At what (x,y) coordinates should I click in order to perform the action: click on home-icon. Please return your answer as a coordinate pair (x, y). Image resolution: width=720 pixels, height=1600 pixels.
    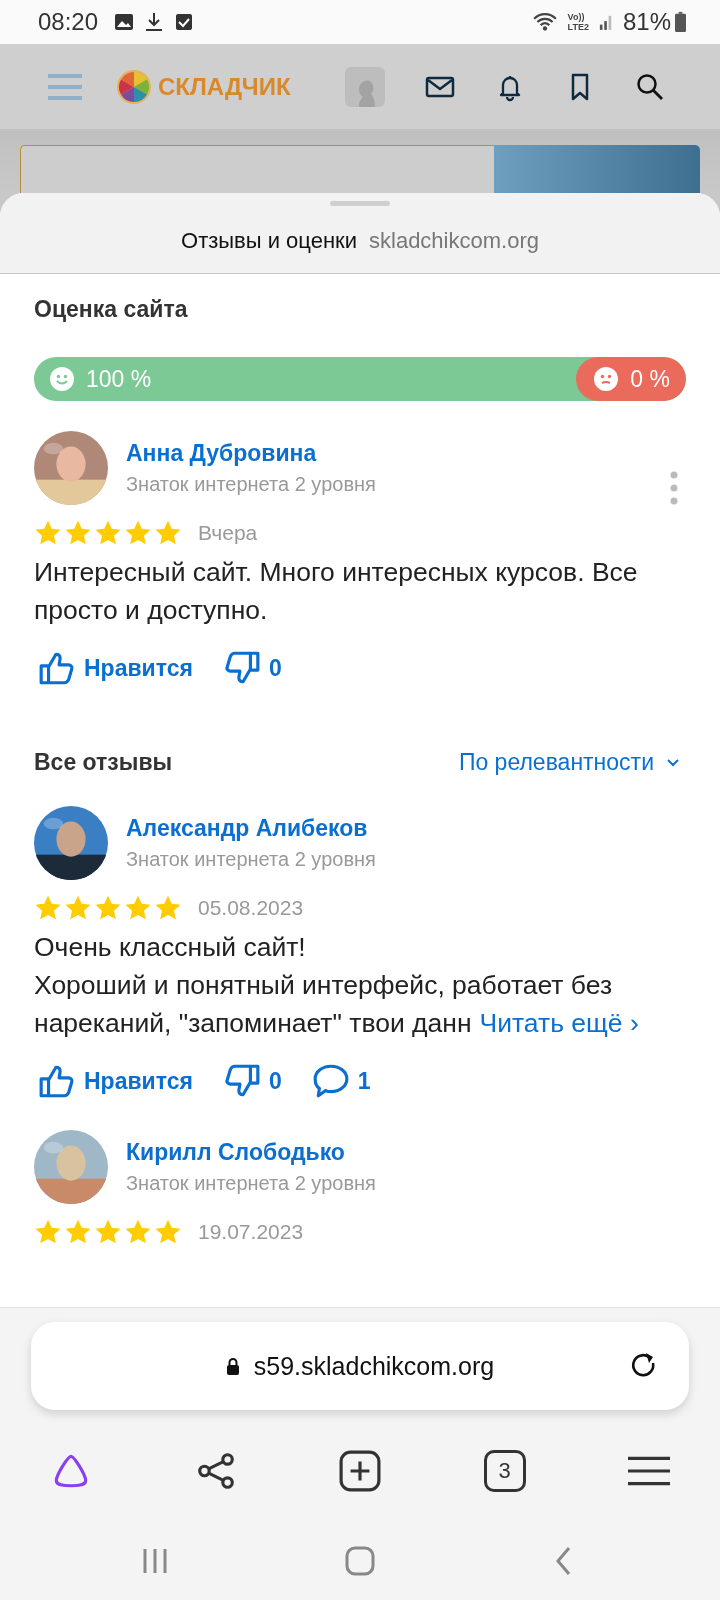
    Looking at the image, I should click on (360, 1561).